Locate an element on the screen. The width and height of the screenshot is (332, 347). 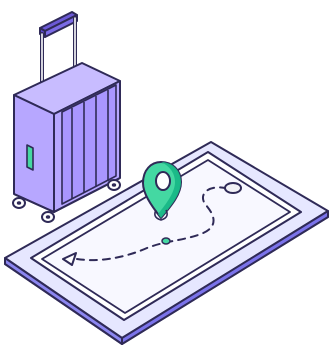
wheel-back-right-hub is located at coordinates (114, 185).